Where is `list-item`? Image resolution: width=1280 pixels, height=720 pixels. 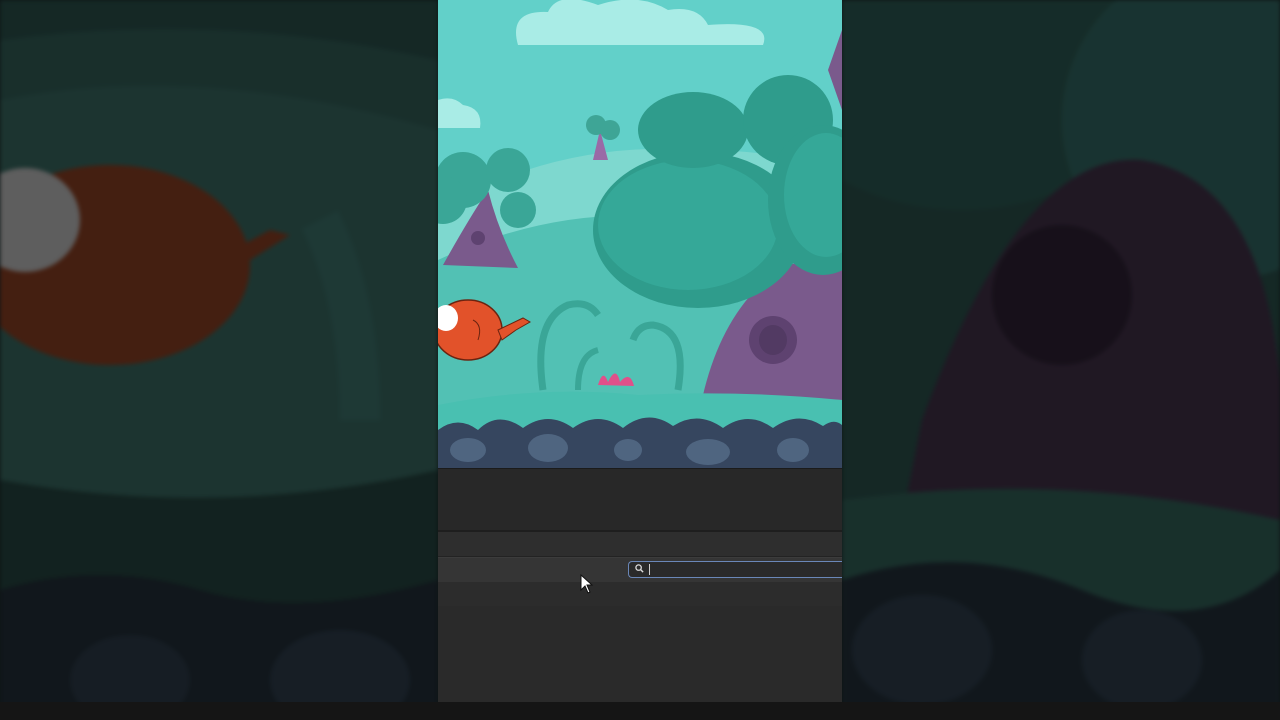
list-item is located at coordinates (640, 595).